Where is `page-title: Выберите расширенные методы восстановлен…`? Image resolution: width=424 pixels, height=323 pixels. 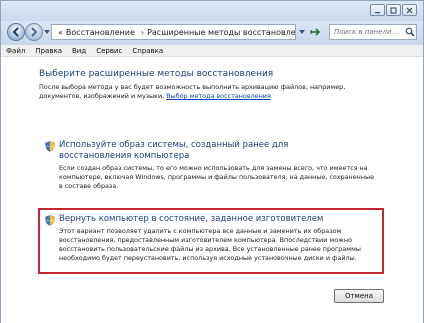 page-title: Выберите расширенные методы восстановлен… is located at coordinates (156, 74).